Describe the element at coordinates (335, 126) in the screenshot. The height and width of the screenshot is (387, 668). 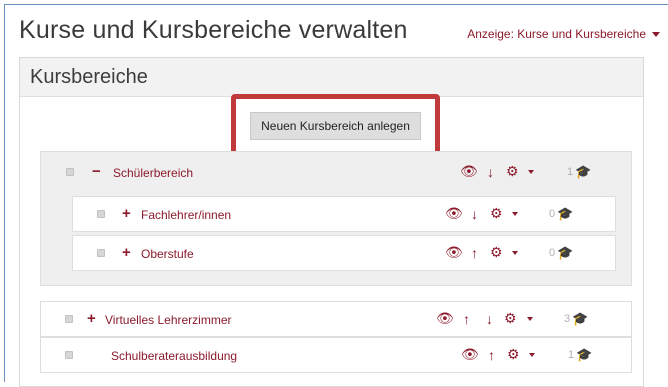
I see `new-category-button: Neuen Kursbereich anlegen` at that location.